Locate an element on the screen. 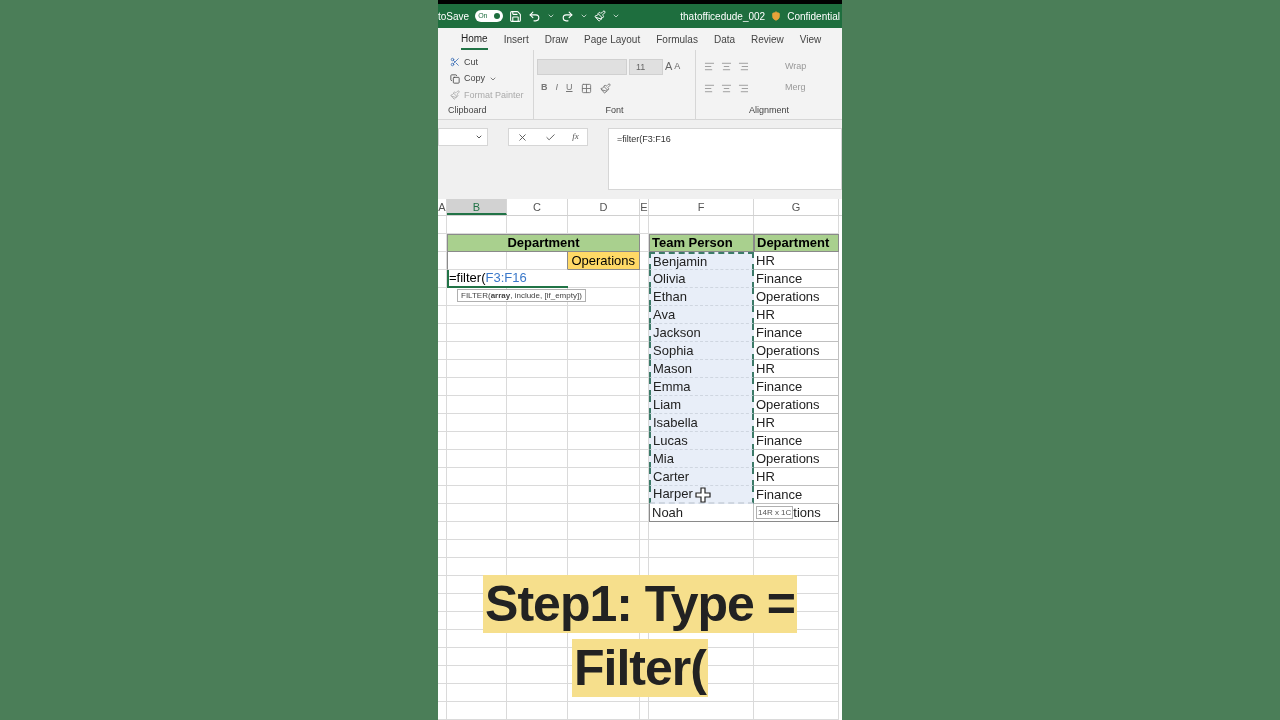  column-header: D is located at coordinates (604, 207).